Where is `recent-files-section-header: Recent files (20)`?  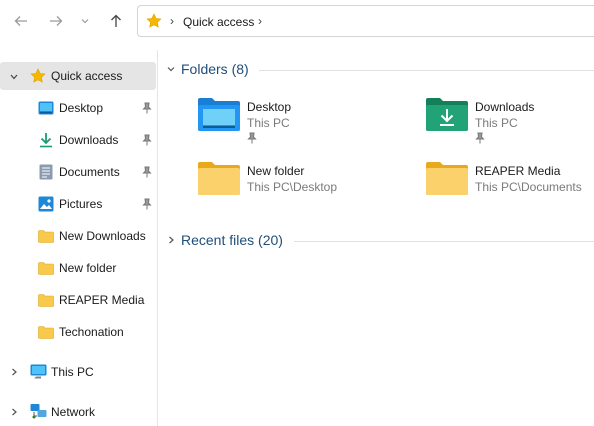
recent-files-section-header: Recent files (20) is located at coordinates (224, 240).